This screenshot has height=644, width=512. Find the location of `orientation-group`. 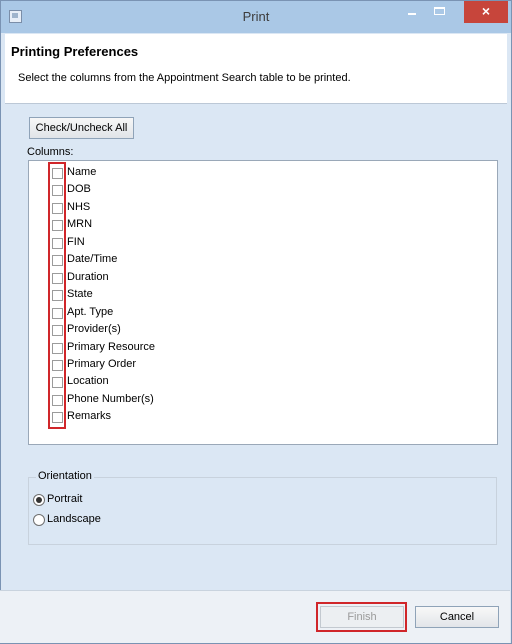

orientation-group is located at coordinates (262, 511).